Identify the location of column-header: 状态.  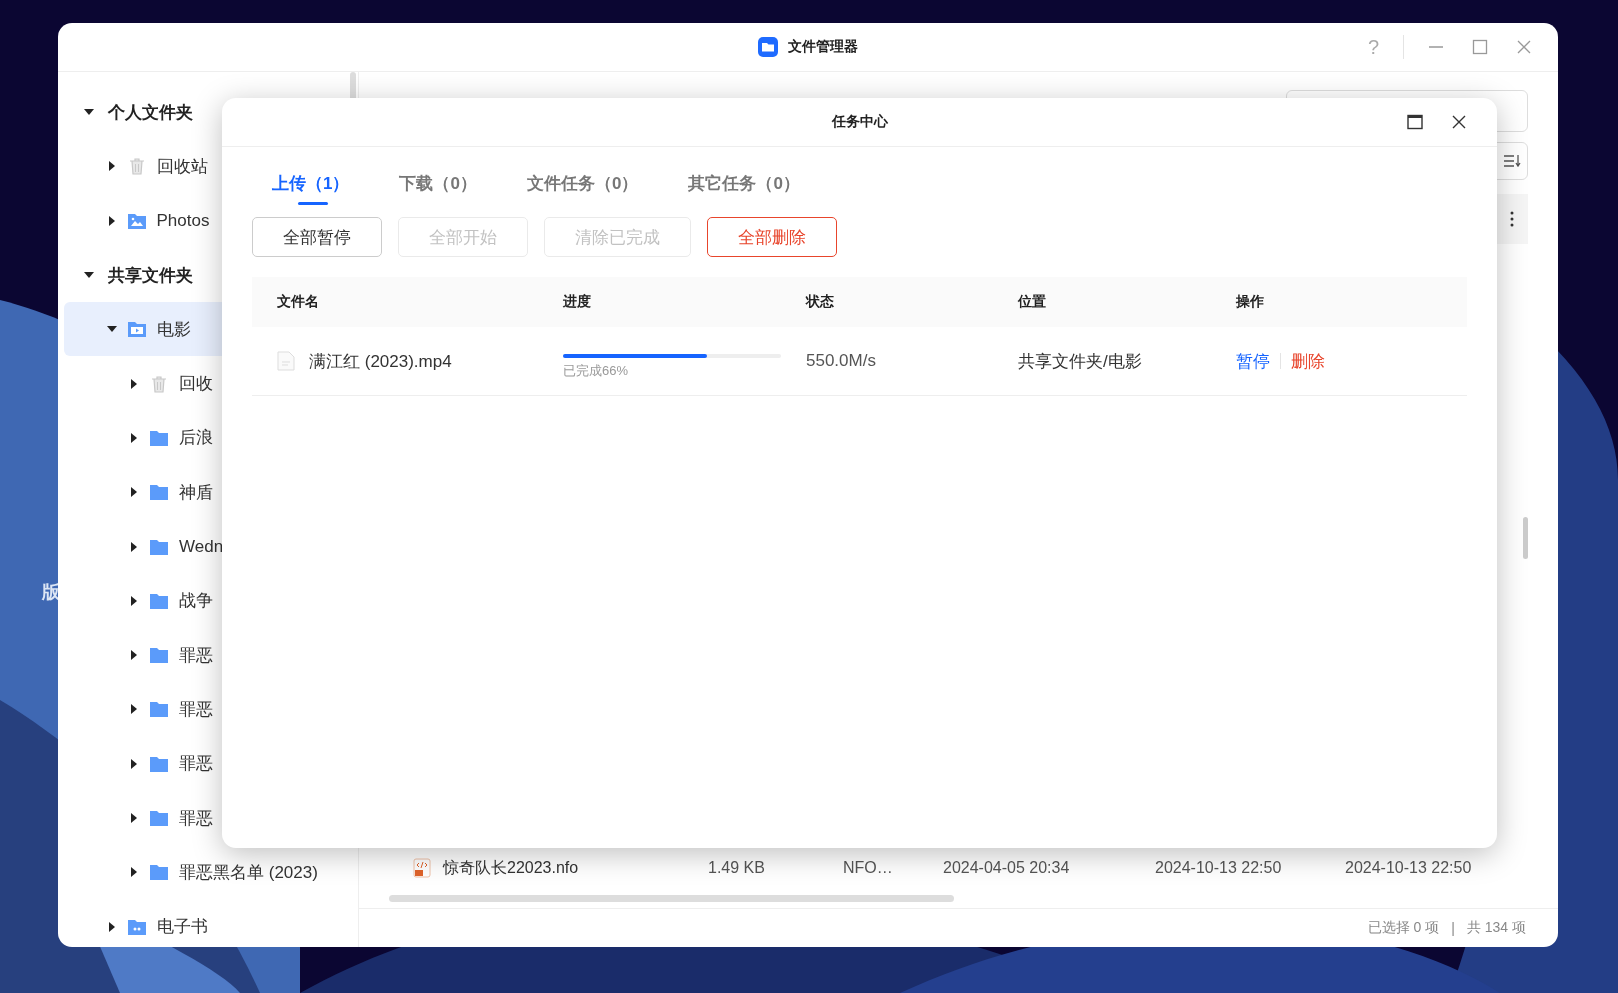
(820, 302).